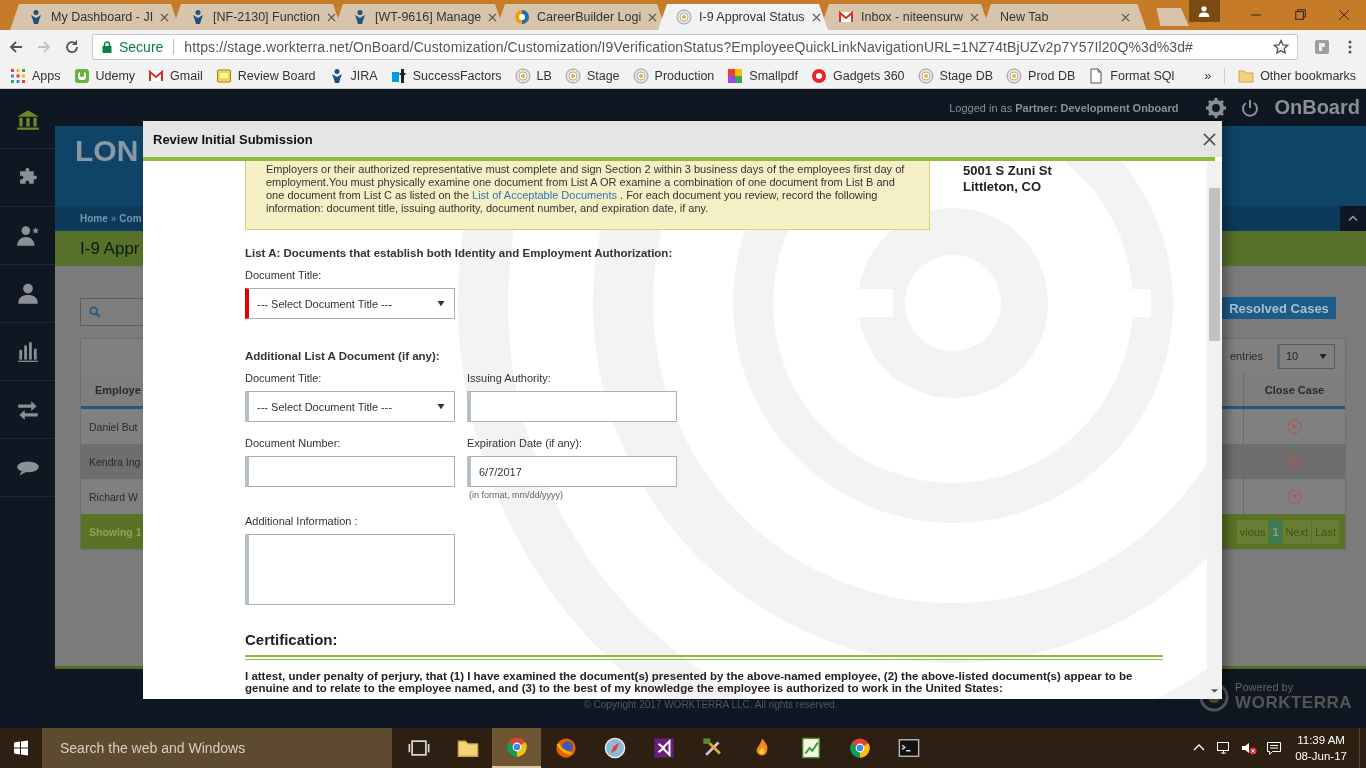 The width and height of the screenshot is (1366, 768). I want to click on section-heading: List A: Documents that establish both Identity and Employment Authorization:, so click(459, 253).